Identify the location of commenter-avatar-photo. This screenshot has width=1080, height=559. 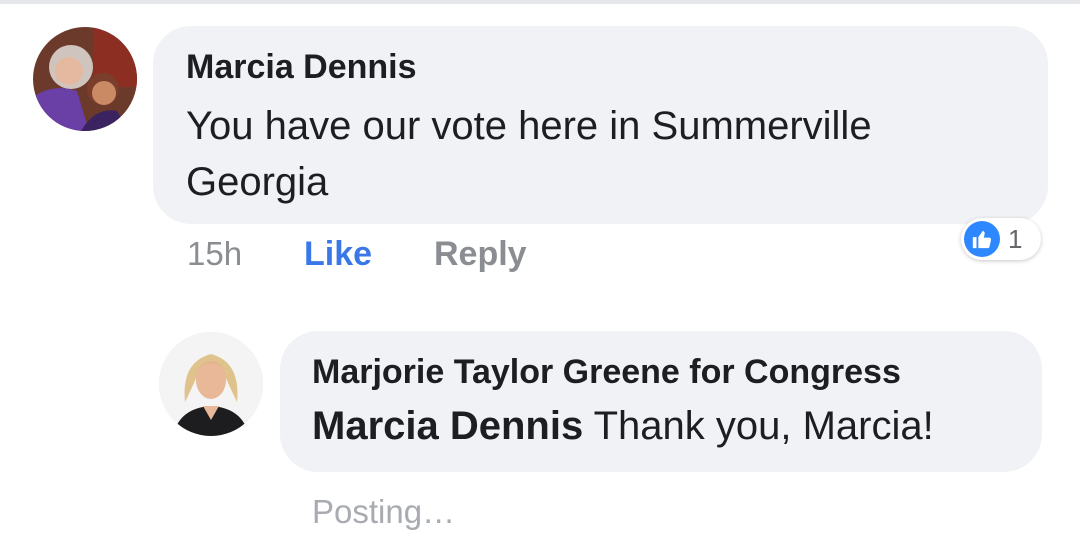
(85, 79).